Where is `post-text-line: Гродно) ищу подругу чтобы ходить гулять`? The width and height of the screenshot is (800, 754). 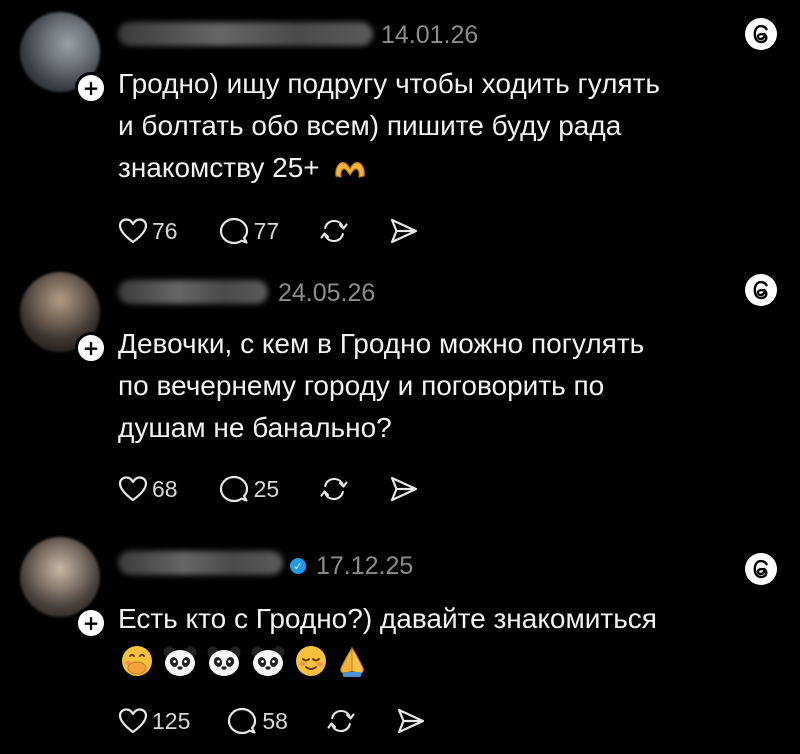 post-text-line: Гродно) ищу подругу чтобы ходить гулять is located at coordinates (389, 83).